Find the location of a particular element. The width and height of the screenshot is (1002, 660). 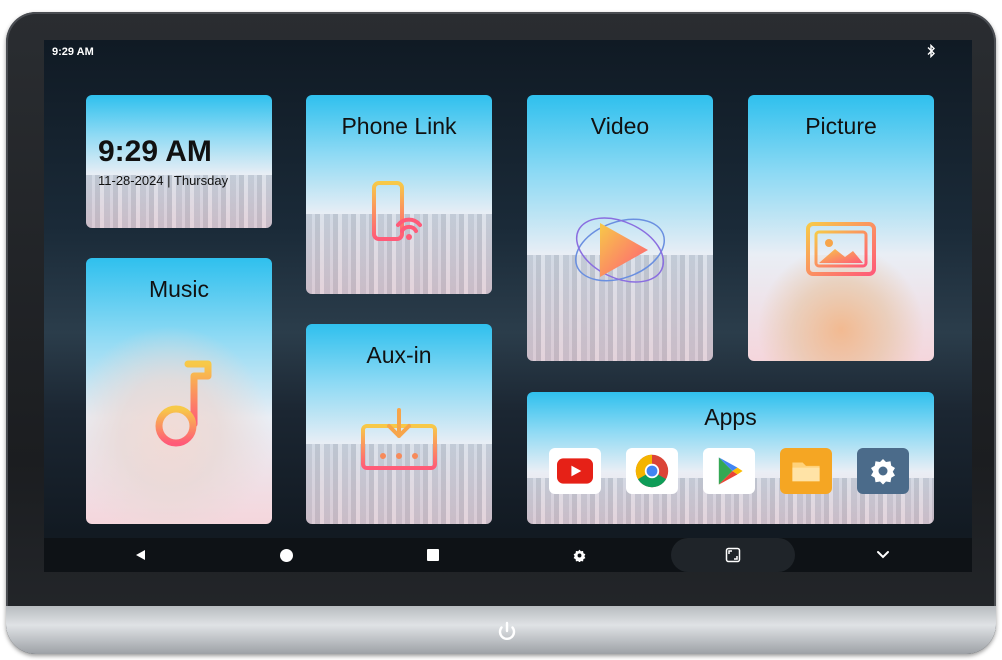

back-icon is located at coordinates (140, 555).